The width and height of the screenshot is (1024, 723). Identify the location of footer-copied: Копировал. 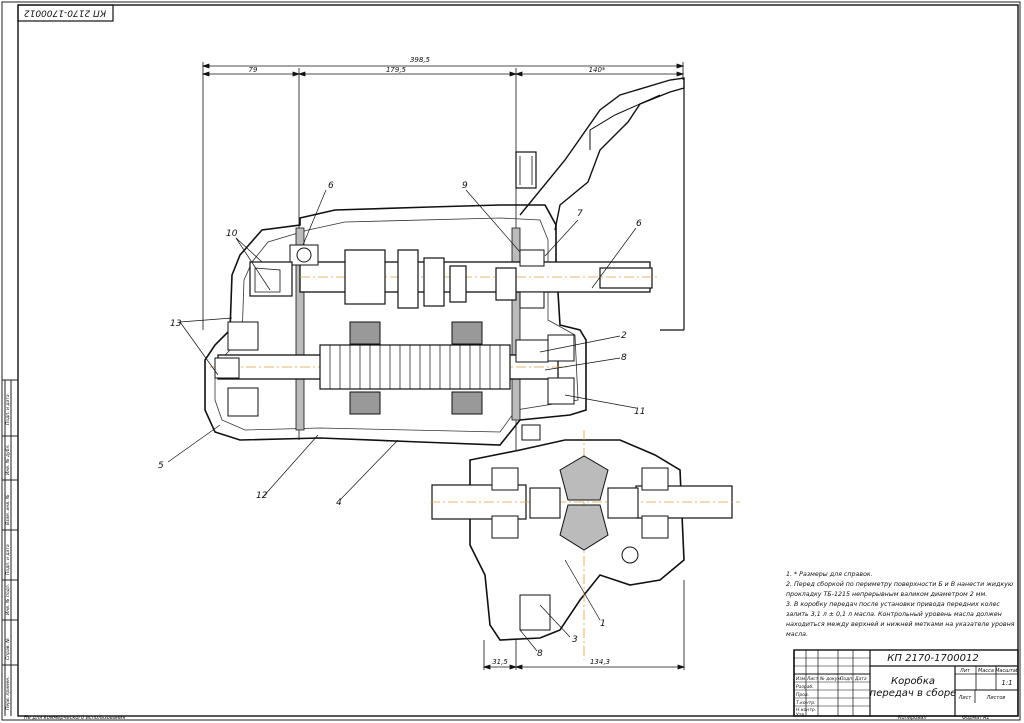
(912, 718).